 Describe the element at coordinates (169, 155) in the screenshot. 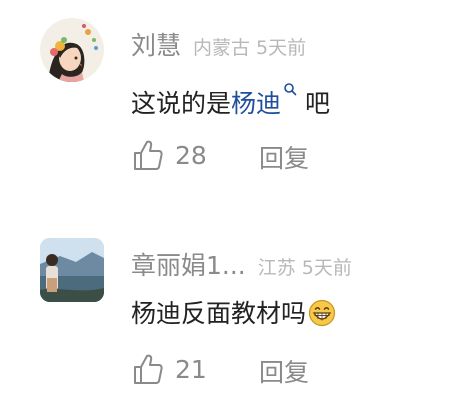

I see `like-button: 28` at that location.